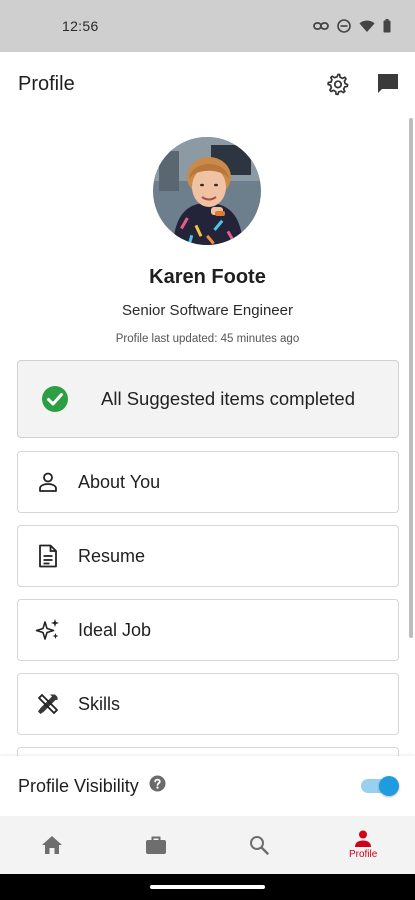 The height and width of the screenshot is (900, 415). Describe the element at coordinates (207, 26) in the screenshot. I see `status-bar: 12:56` at that location.